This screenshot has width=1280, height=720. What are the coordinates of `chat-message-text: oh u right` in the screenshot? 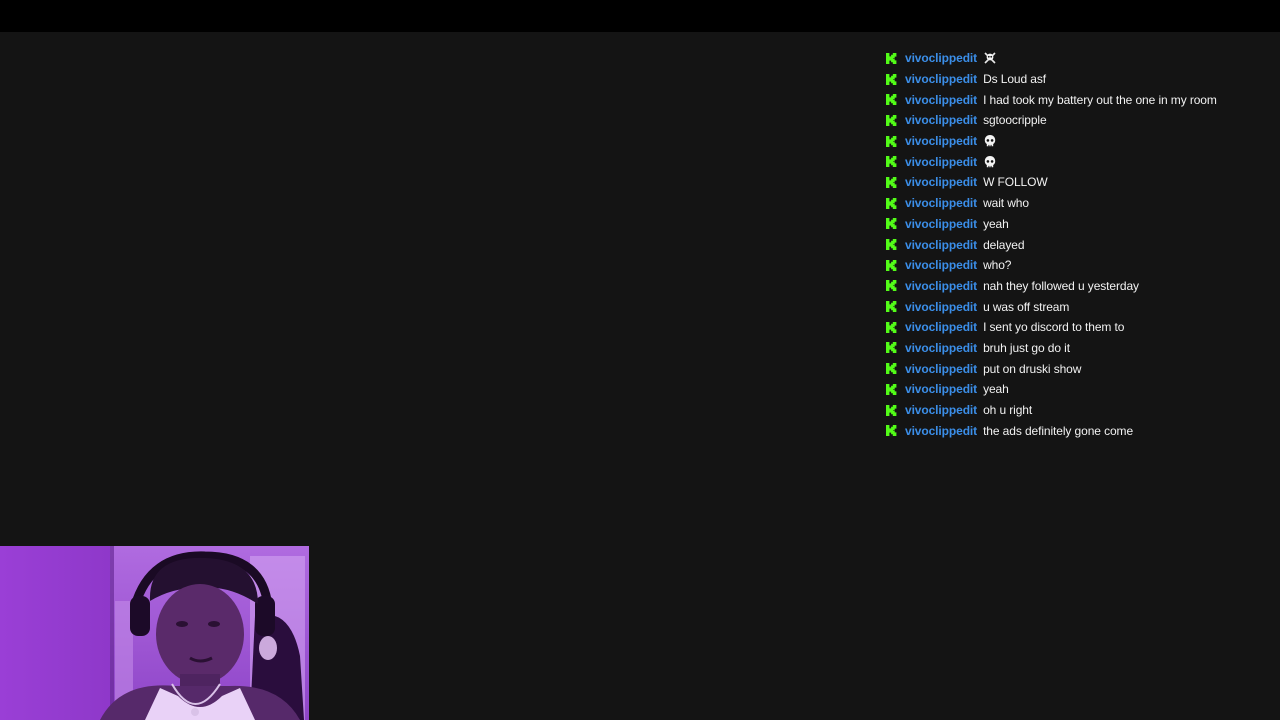 It's located at (1008, 410).